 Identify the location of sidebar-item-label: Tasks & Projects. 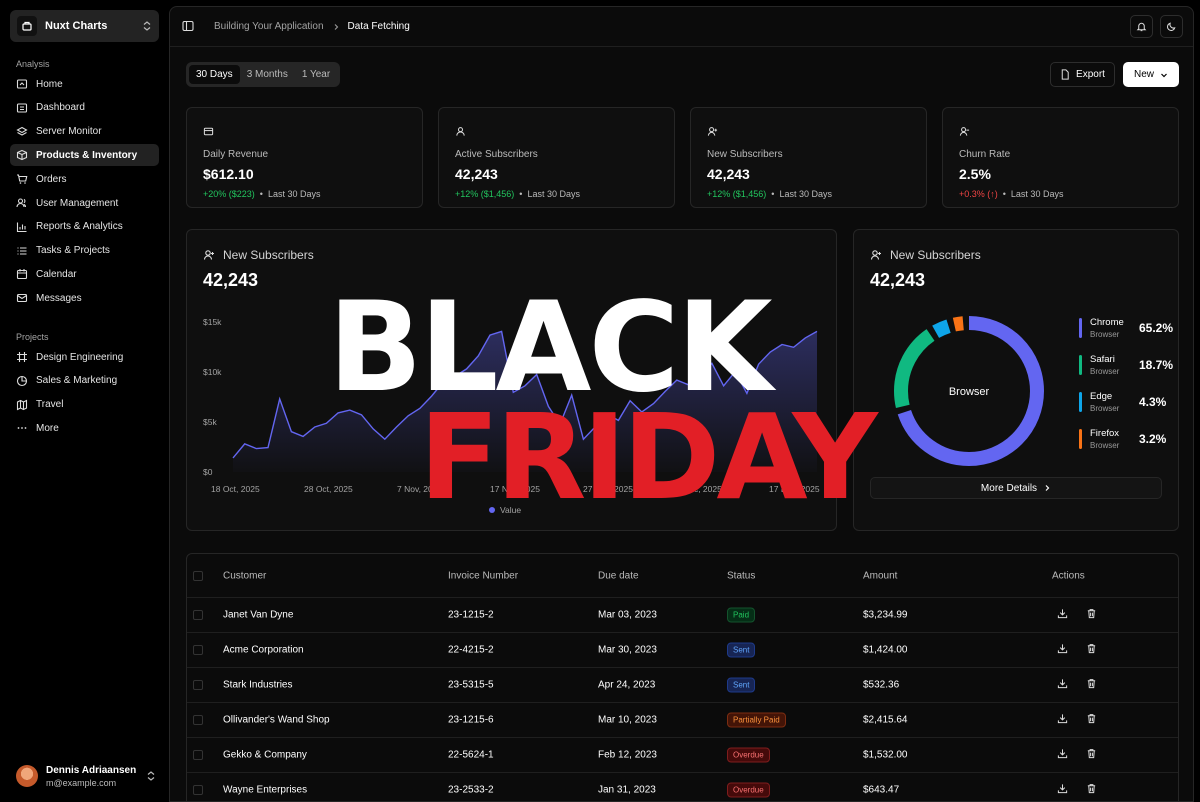
(73, 251).